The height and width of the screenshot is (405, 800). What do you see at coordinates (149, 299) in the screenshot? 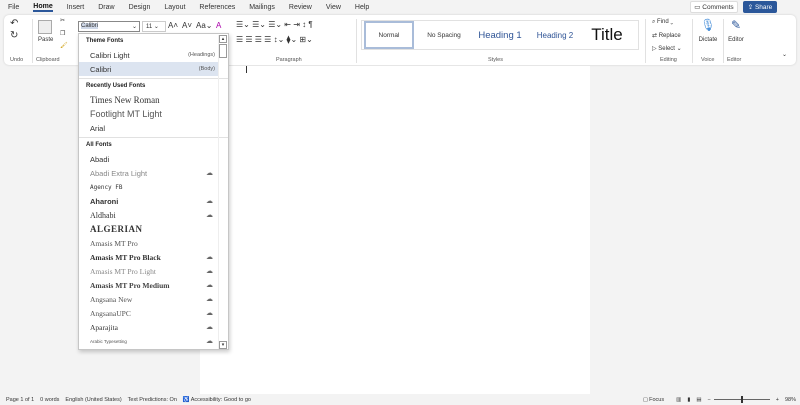
I see `font-option: Angsana New ☁` at bounding box center [149, 299].